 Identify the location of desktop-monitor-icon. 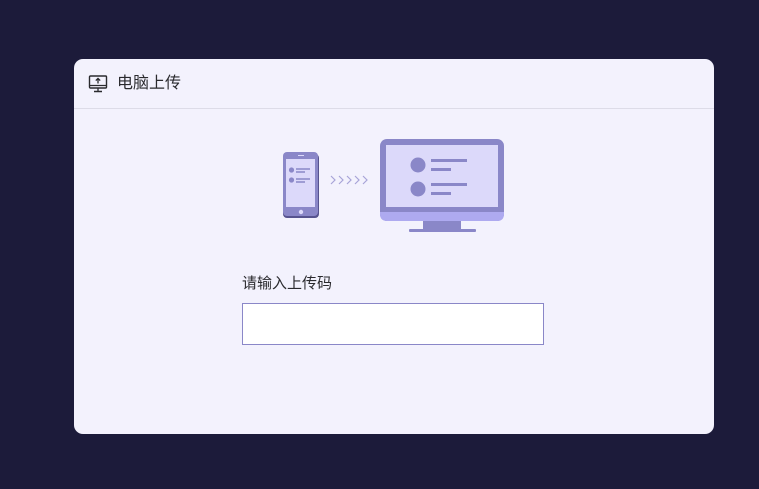
(442, 185).